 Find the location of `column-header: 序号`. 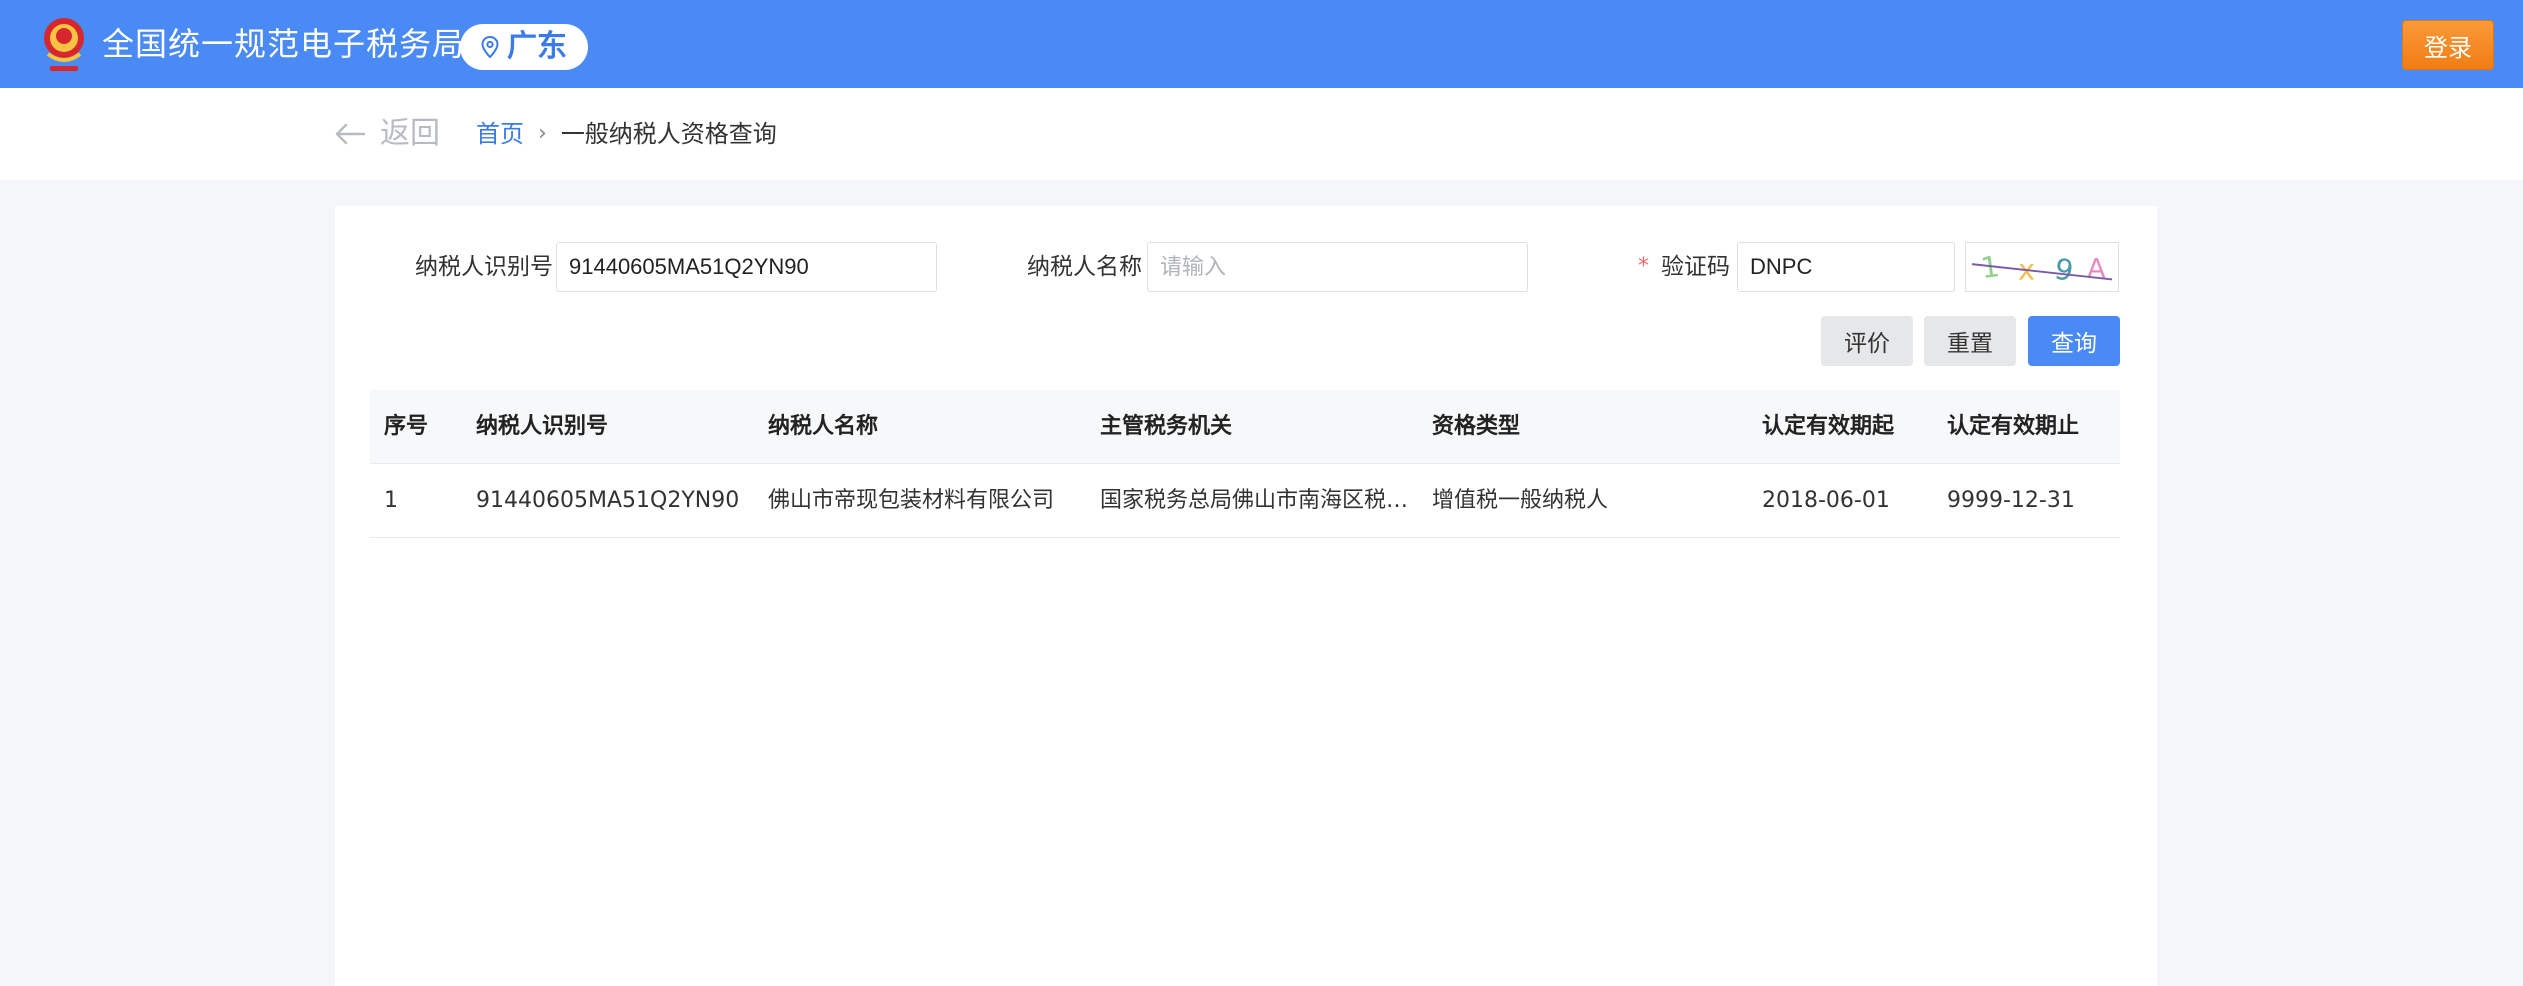

column-header: 序号 is located at coordinates (406, 426).